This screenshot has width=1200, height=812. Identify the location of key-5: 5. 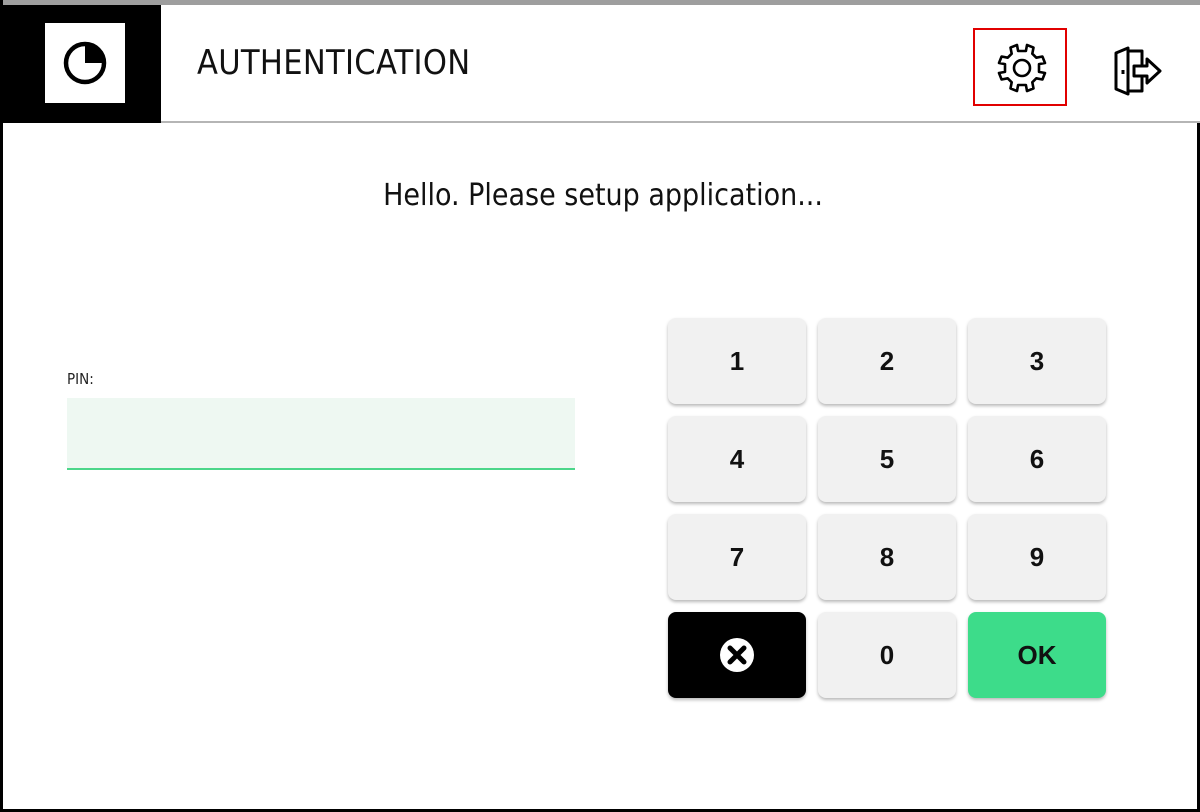
(887, 459).